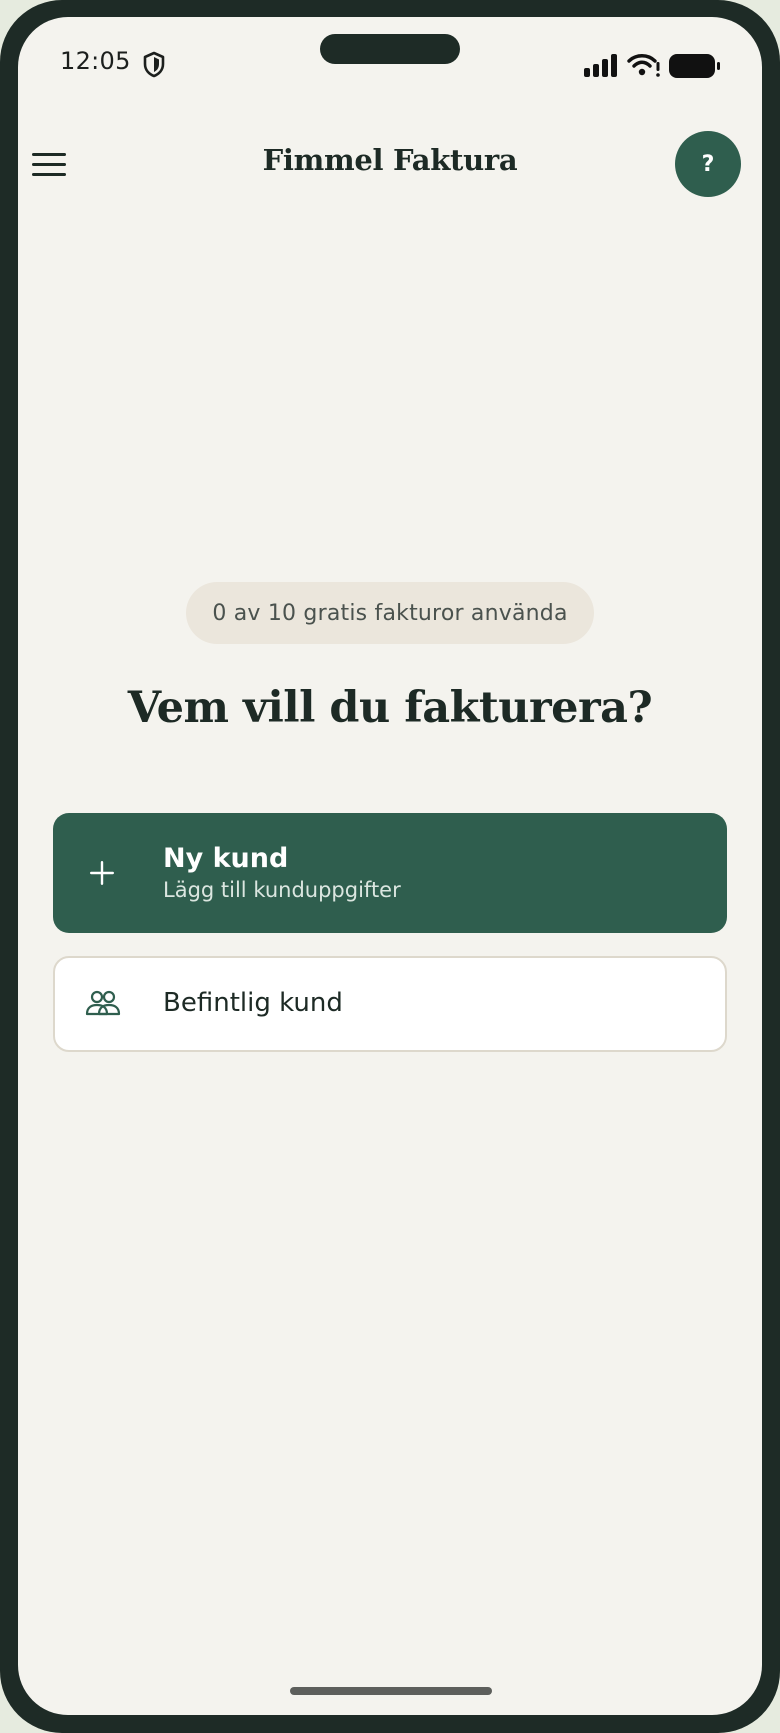 The width and height of the screenshot is (780, 1733). Describe the element at coordinates (694, 66) in the screenshot. I see `battery-icon` at that location.